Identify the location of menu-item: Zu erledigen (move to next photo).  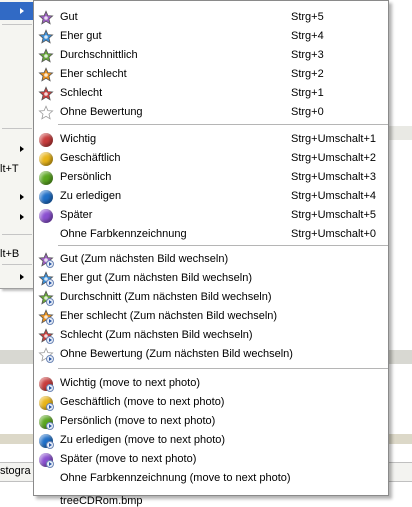
(211, 440).